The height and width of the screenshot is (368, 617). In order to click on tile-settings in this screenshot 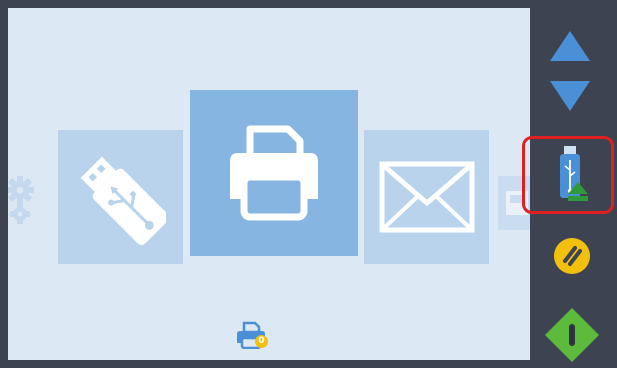, I will do `click(23, 200)`.